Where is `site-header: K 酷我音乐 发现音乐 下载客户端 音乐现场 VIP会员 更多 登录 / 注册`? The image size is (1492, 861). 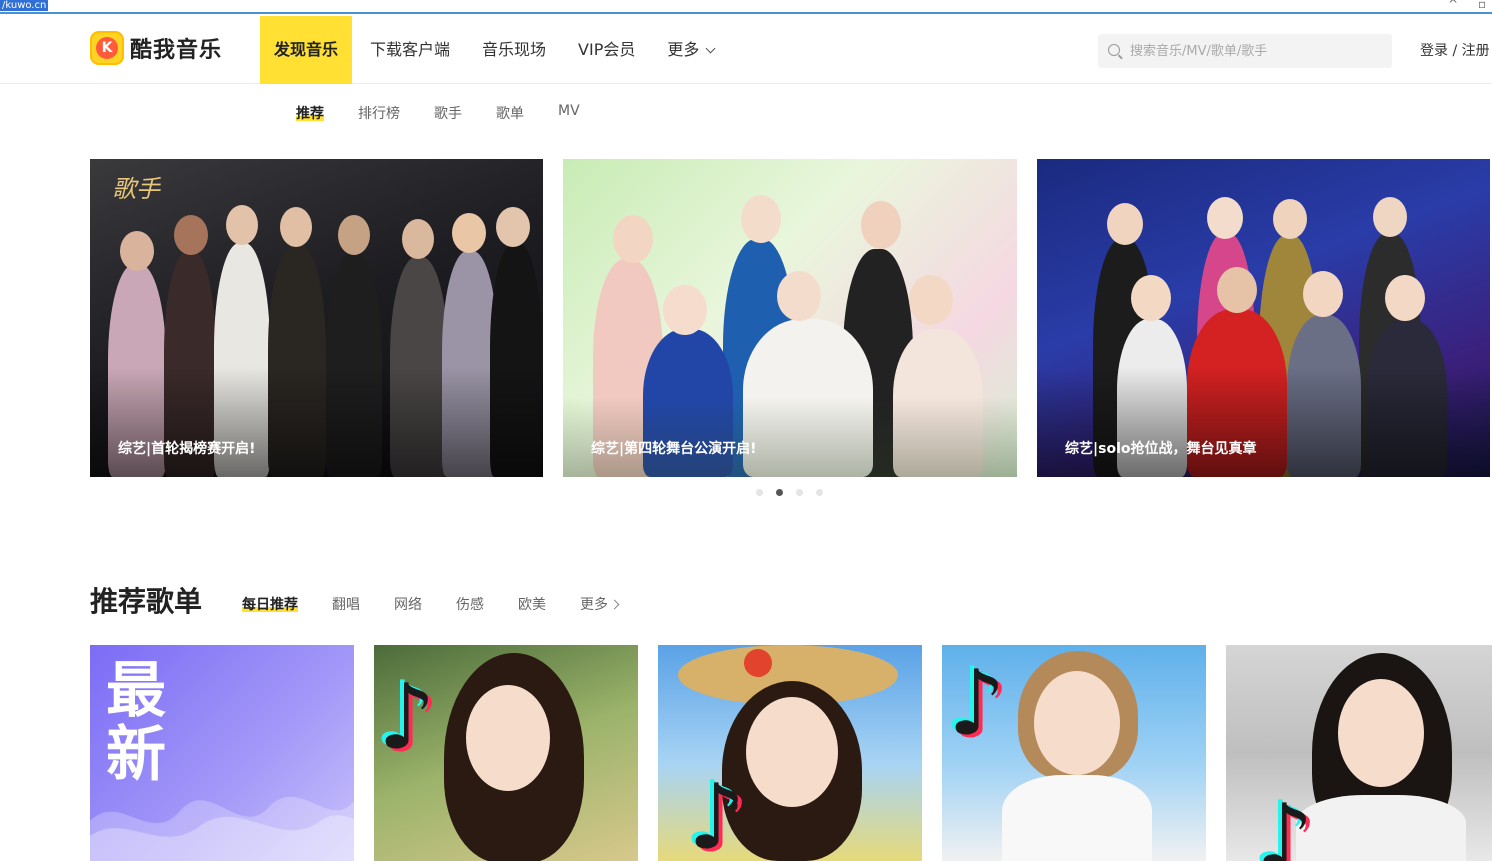
site-header: K 酷我音乐 发现音乐 下载客户端 音乐现场 VIP会员 更多 登录 / 注册 is located at coordinates (746, 50).